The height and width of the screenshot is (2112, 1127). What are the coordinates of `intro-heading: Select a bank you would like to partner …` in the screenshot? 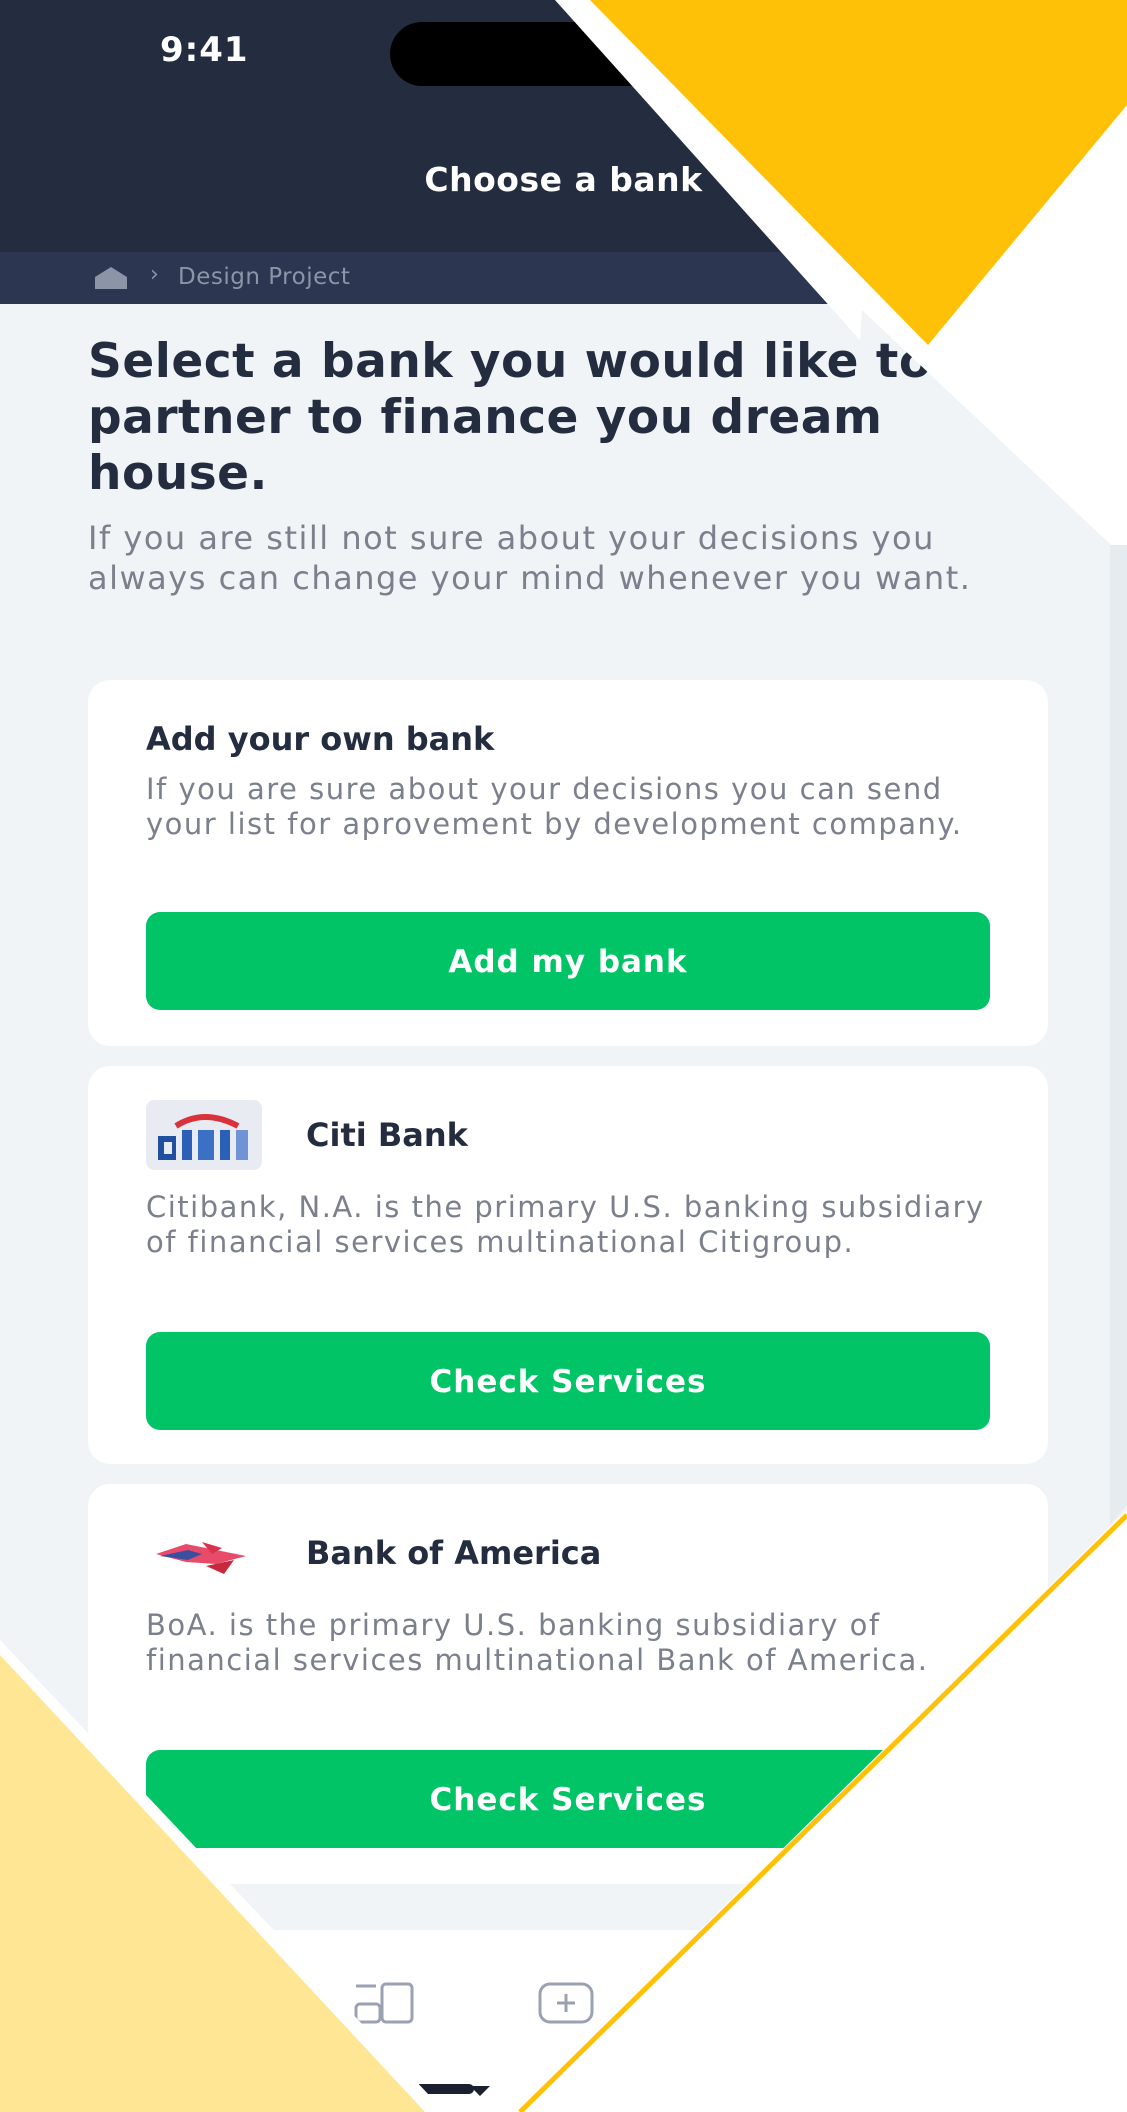 It's located at (510, 417).